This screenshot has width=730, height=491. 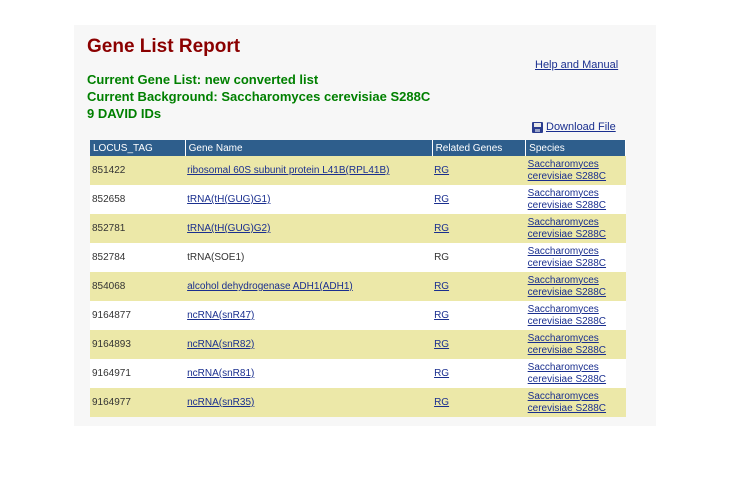 What do you see at coordinates (309, 199) in the screenshot?
I see `gene-name-cell: tRNA(tH(GUG)G1)` at bounding box center [309, 199].